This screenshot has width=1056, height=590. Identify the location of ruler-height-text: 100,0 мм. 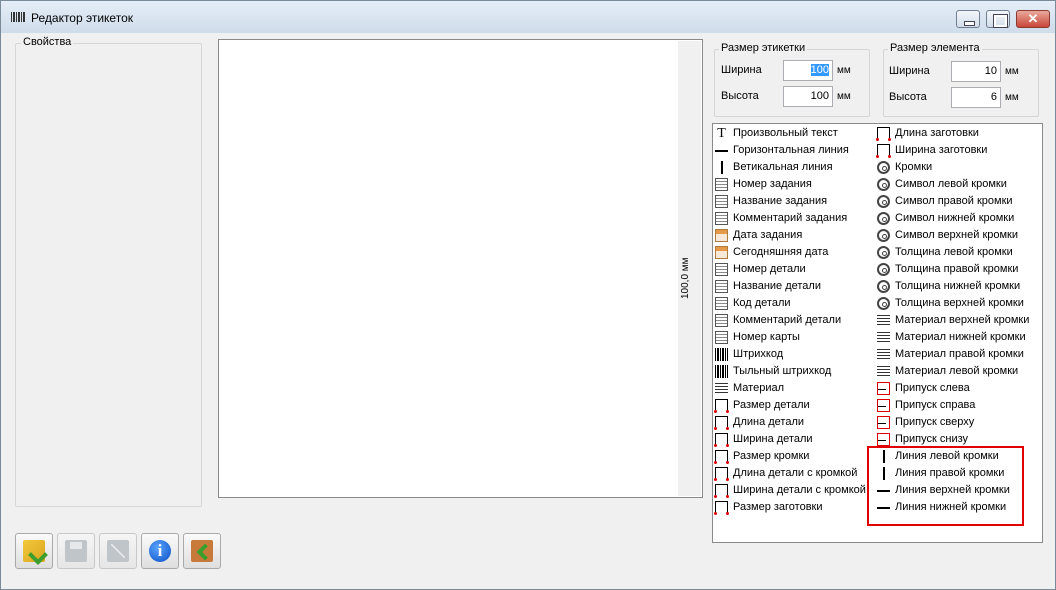
(685, 278).